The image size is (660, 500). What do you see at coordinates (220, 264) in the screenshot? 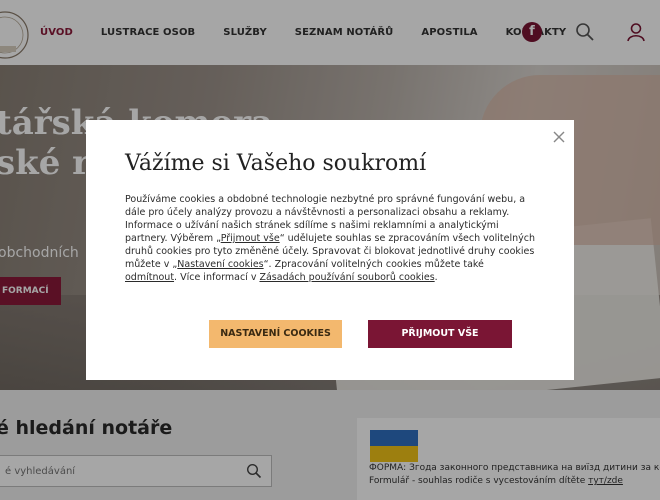
I see `cookie-settings-link: Nastavení cookies` at bounding box center [220, 264].